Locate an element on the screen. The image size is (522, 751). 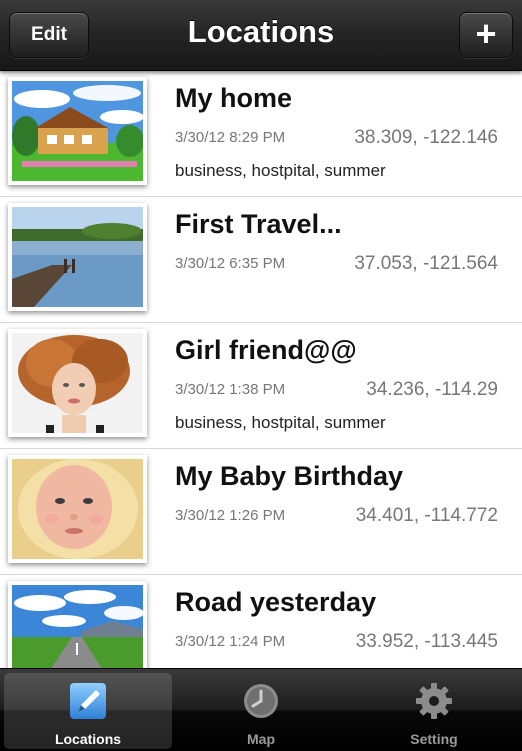
location-date: 3/30/12 1:26 PM is located at coordinates (230, 515).